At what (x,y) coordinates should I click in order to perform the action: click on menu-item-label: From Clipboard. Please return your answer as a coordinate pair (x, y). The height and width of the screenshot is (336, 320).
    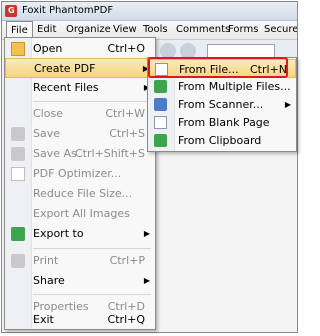
    Looking at the image, I should click on (220, 140).